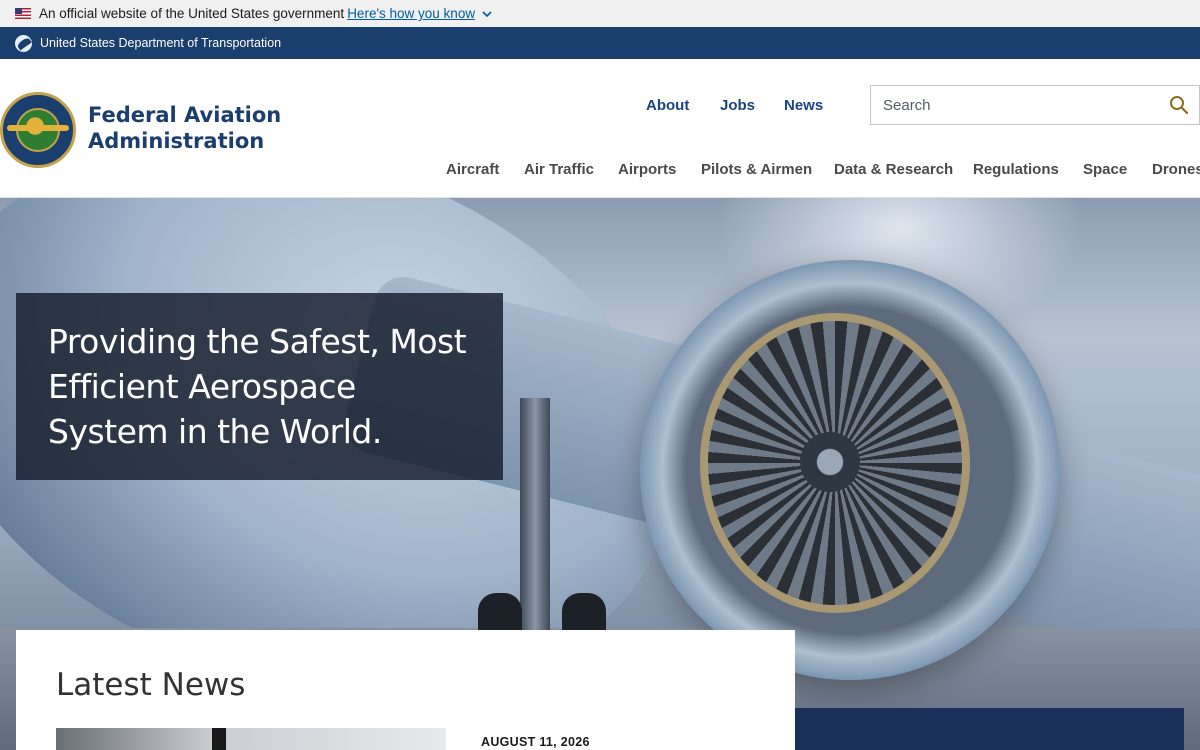 Image resolution: width=1200 pixels, height=750 pixels. Describe the element at coordinates (803, 105) in the screenshot. I see `top-nav-news: News` at that location.